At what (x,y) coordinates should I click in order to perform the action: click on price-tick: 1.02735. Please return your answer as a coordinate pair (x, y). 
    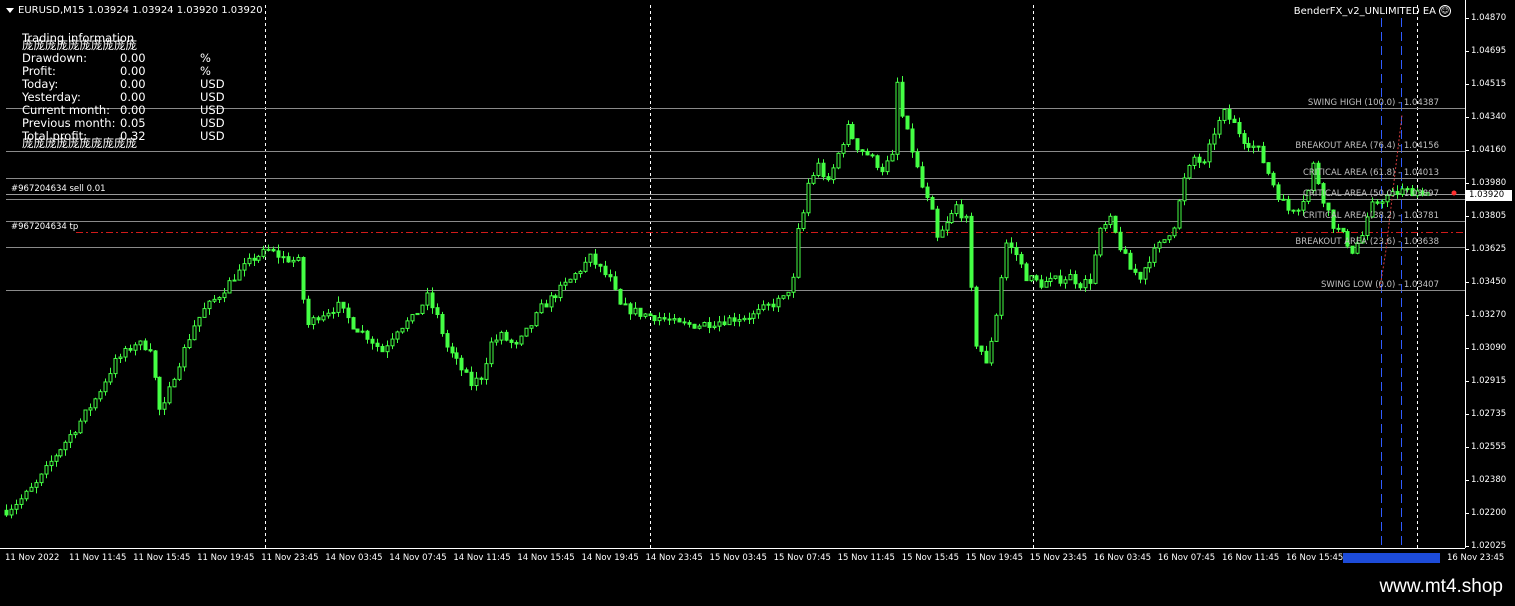
    Looking at the image, I should click on (1486, 413).